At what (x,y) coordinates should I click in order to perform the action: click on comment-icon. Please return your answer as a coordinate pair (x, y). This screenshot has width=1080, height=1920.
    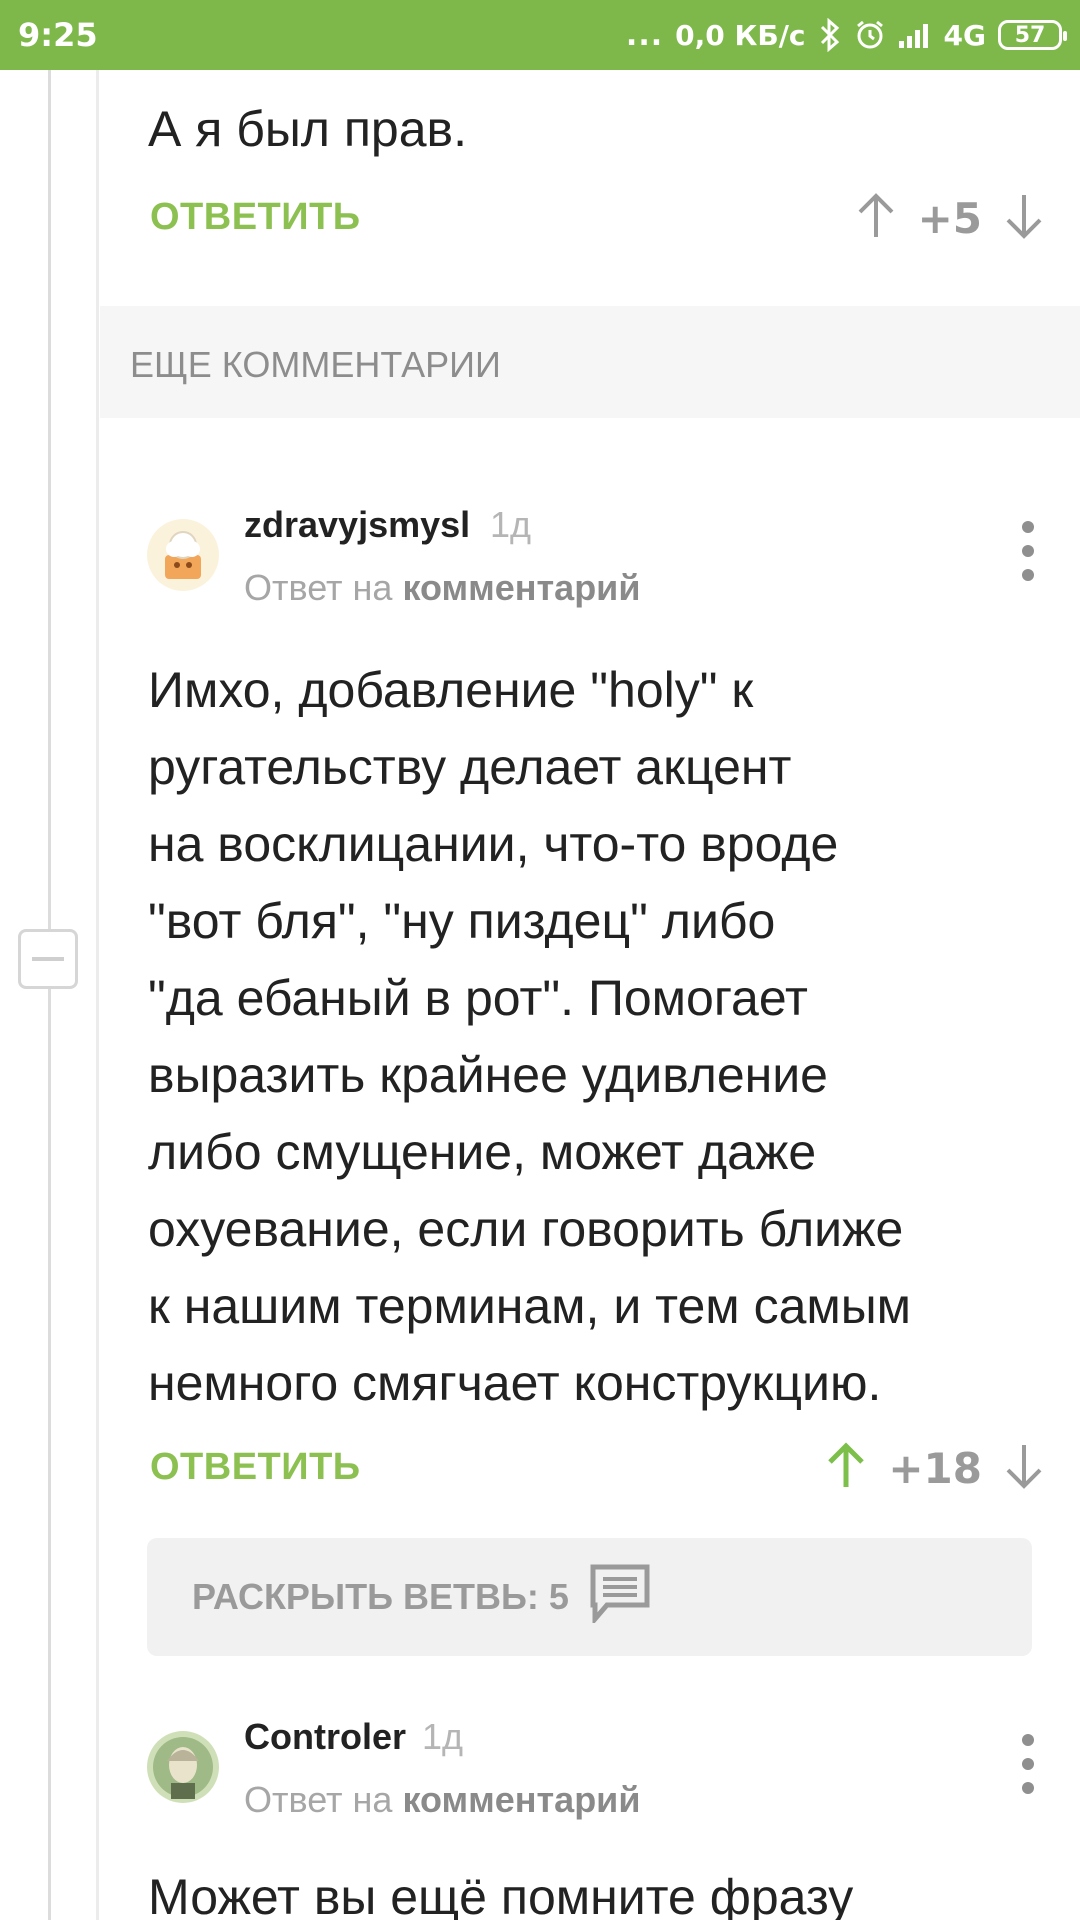
    Looking at the image, I should click on (620, 1597).